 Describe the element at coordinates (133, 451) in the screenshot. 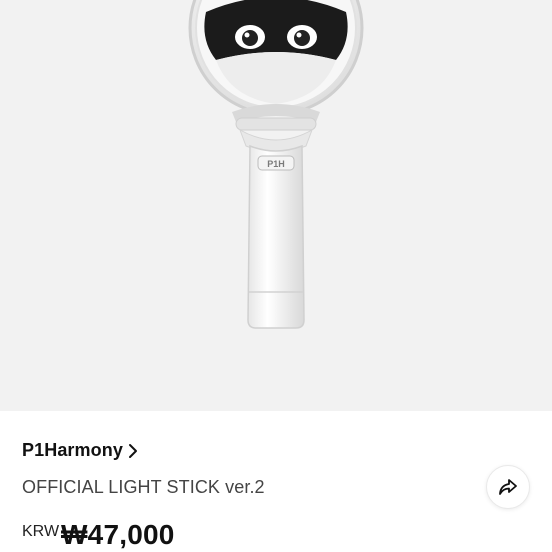

I see `chevron-right-icon` at that location.